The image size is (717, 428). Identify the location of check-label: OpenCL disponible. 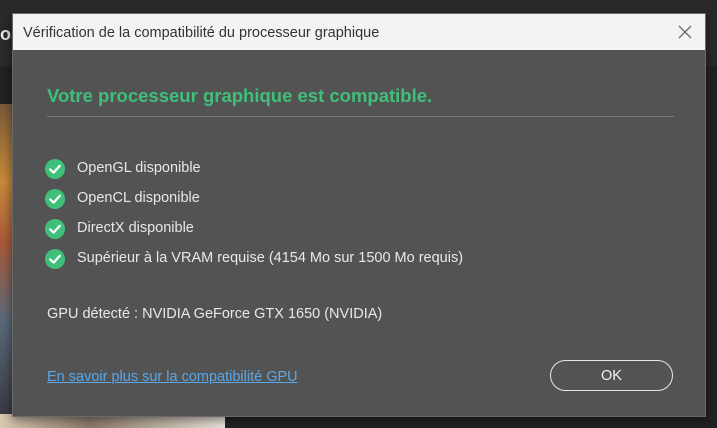
(138, 198).